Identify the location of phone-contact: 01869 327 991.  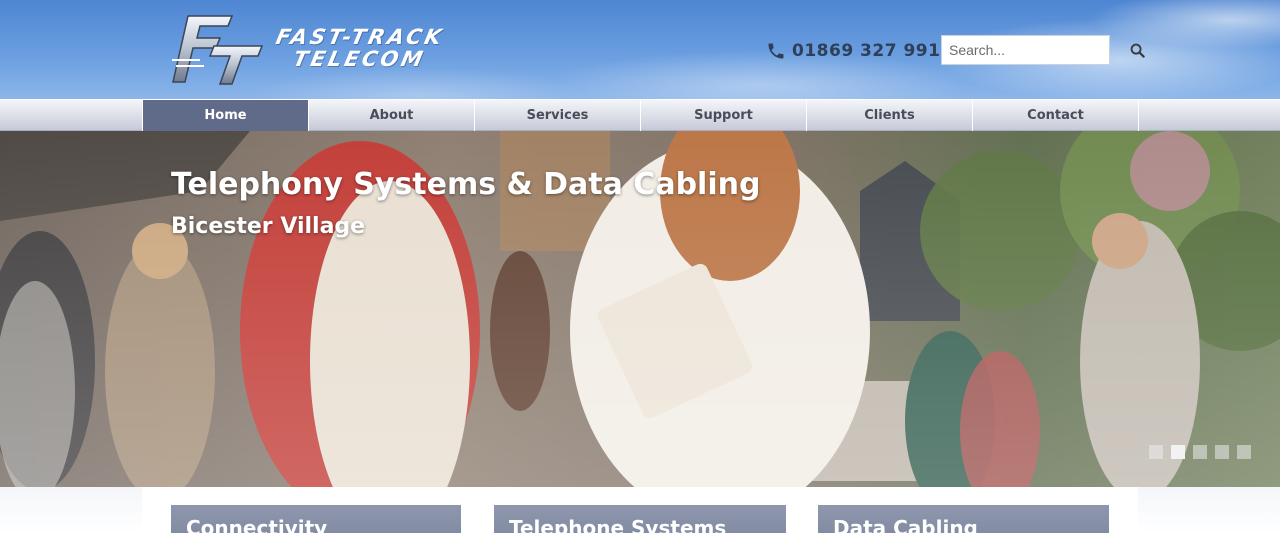
(853, 51).